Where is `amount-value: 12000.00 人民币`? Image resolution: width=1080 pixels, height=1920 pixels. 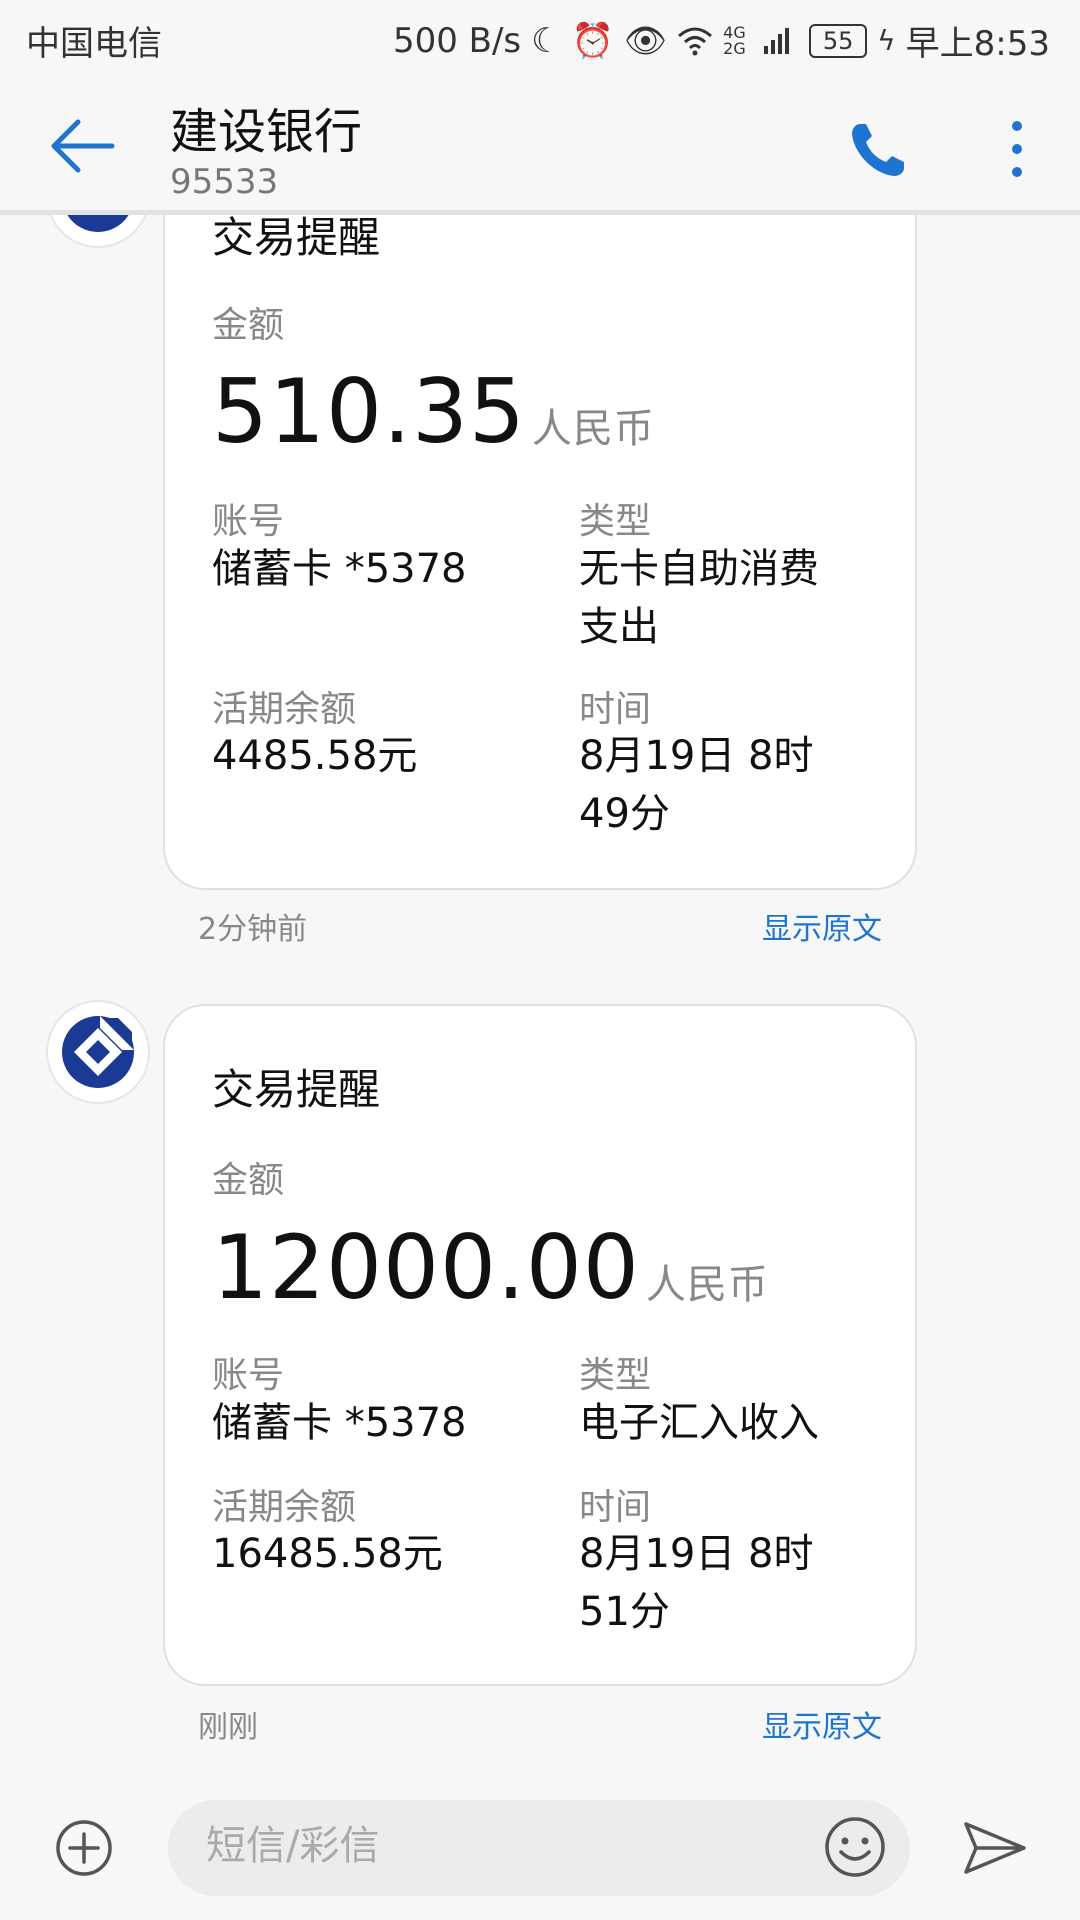 amount-value: 12000.00 人民币 is located at coordinates (490, 1267).